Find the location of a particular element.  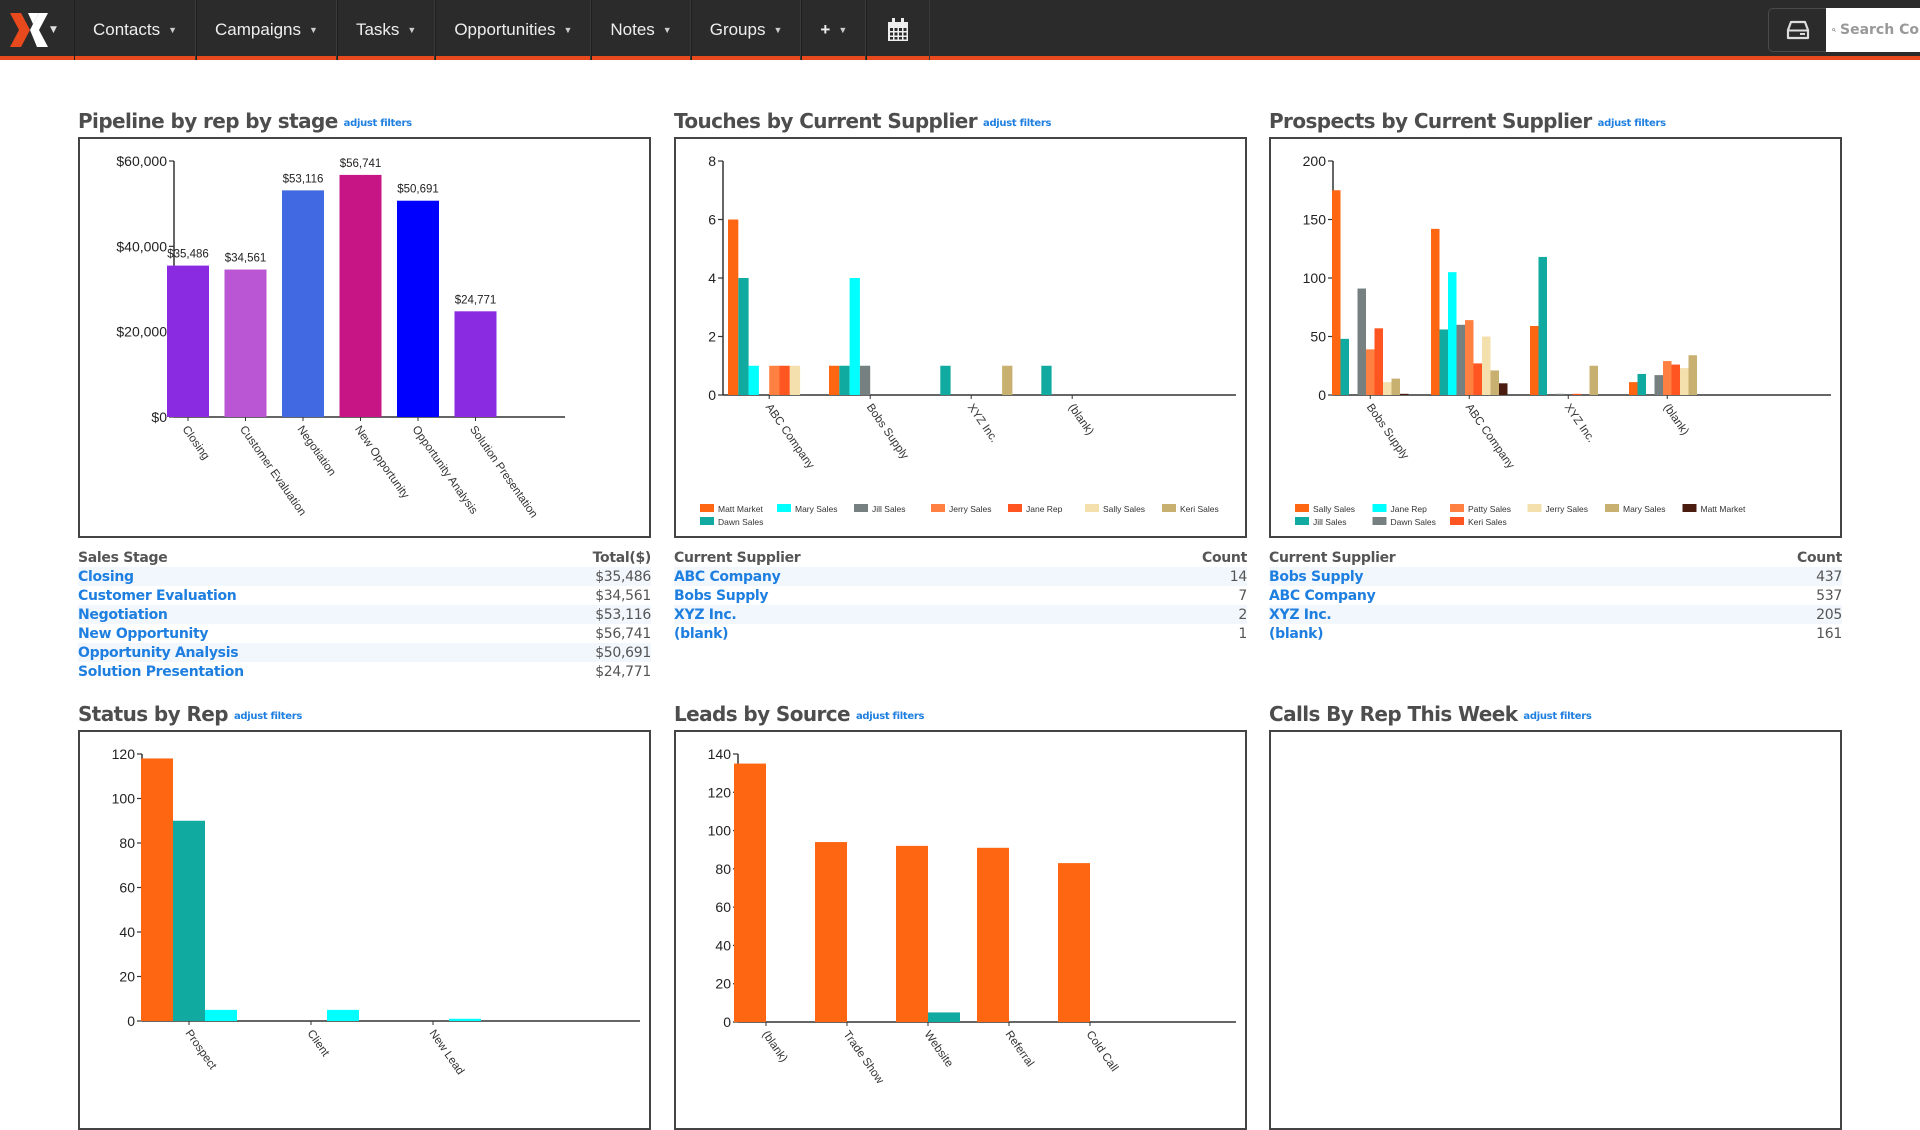

x-tick-label: Client is located at coordinates (318, 1044).